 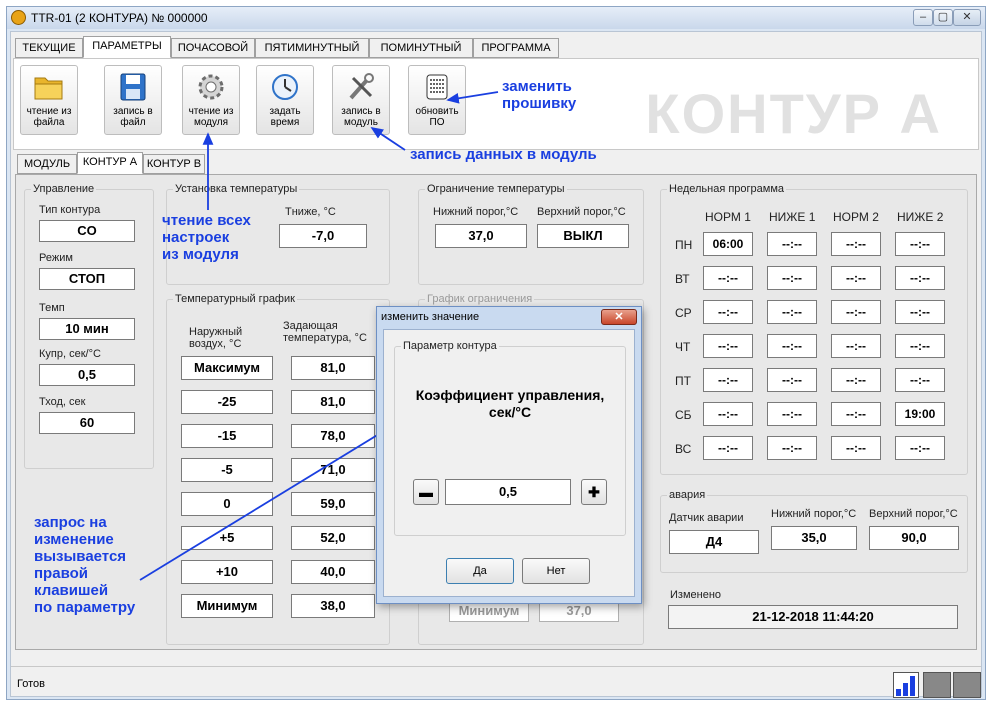 I want to click on param-name: Коэффициент управления, сек/°С, so click(x=510, y=403).